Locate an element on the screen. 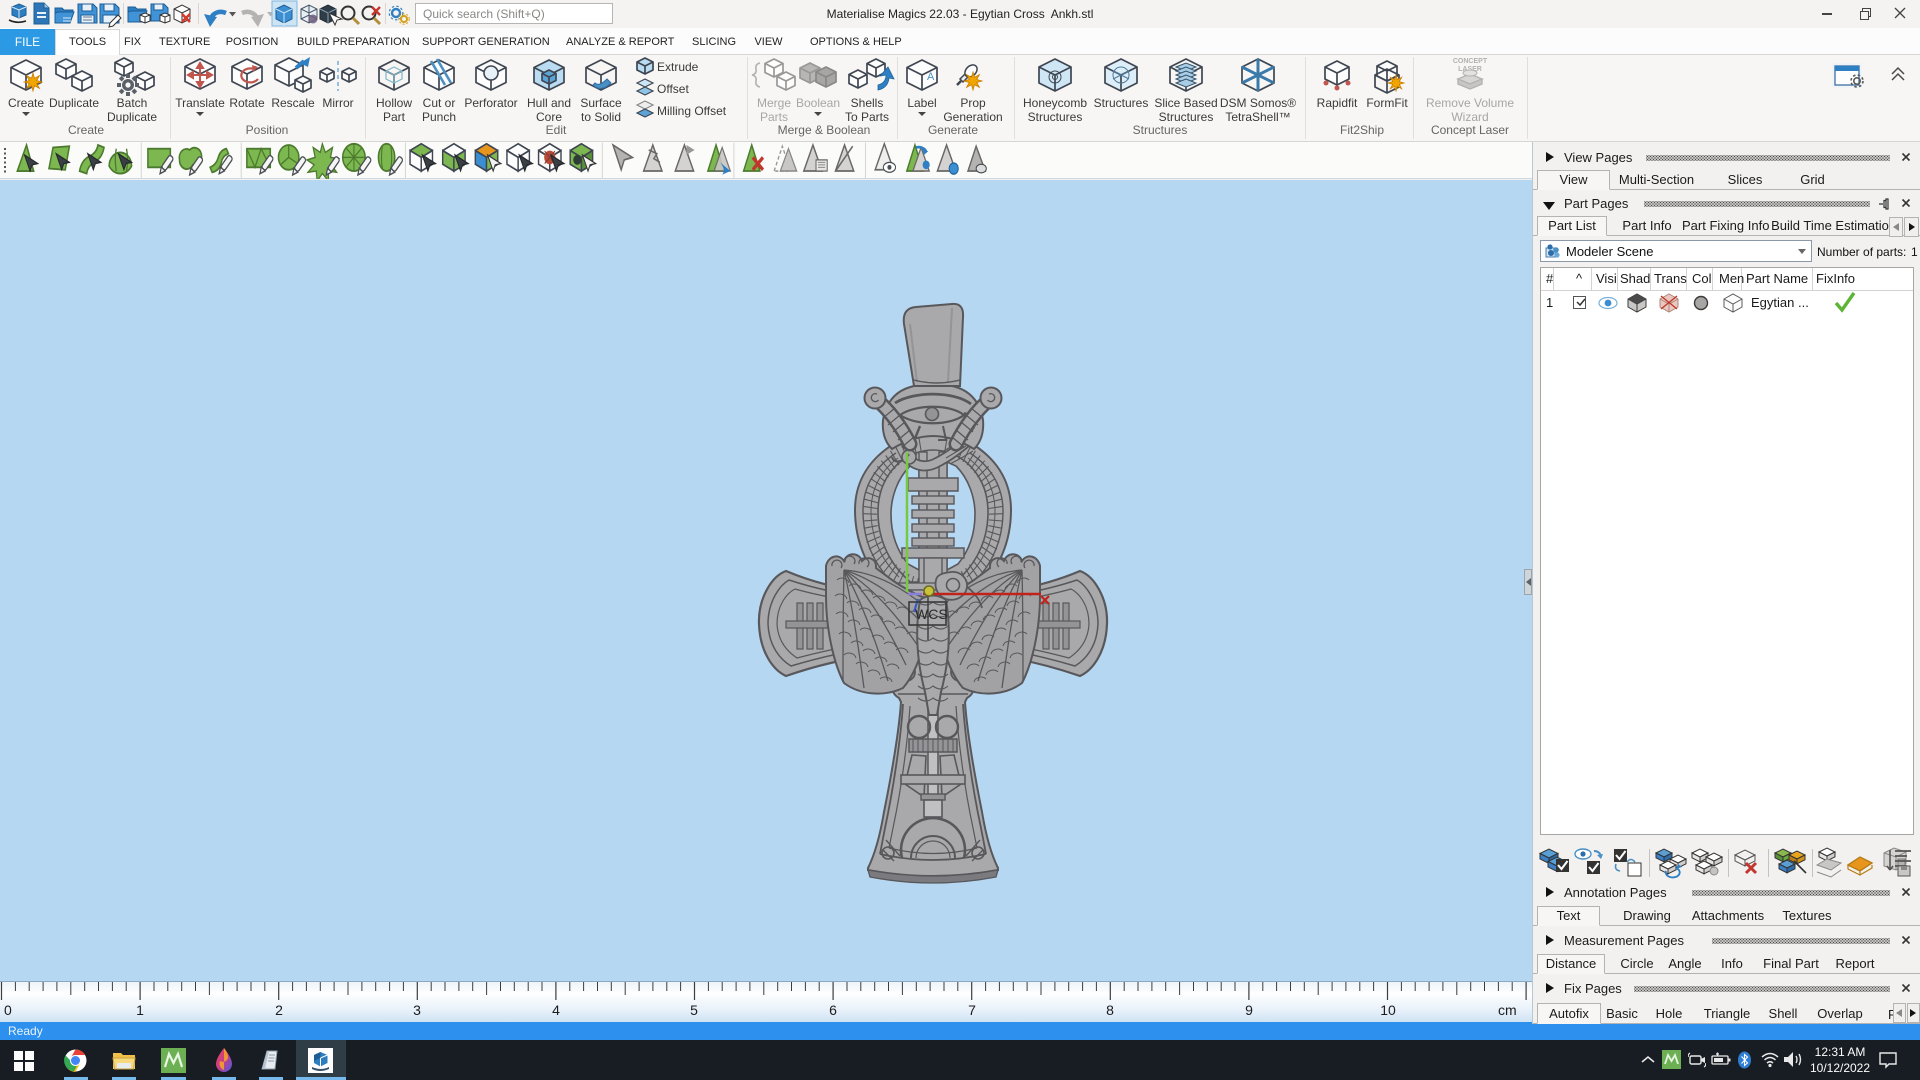 This screenshot has width=1920, height=1080. svg-text: cm is located at coordinates (1507, 1010).